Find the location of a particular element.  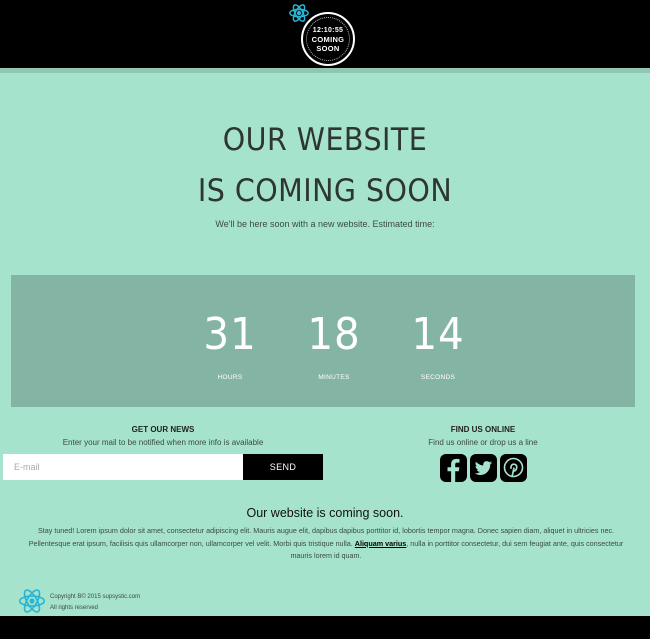

rights-text: All rights reserved is located at coordinates (74, 608).